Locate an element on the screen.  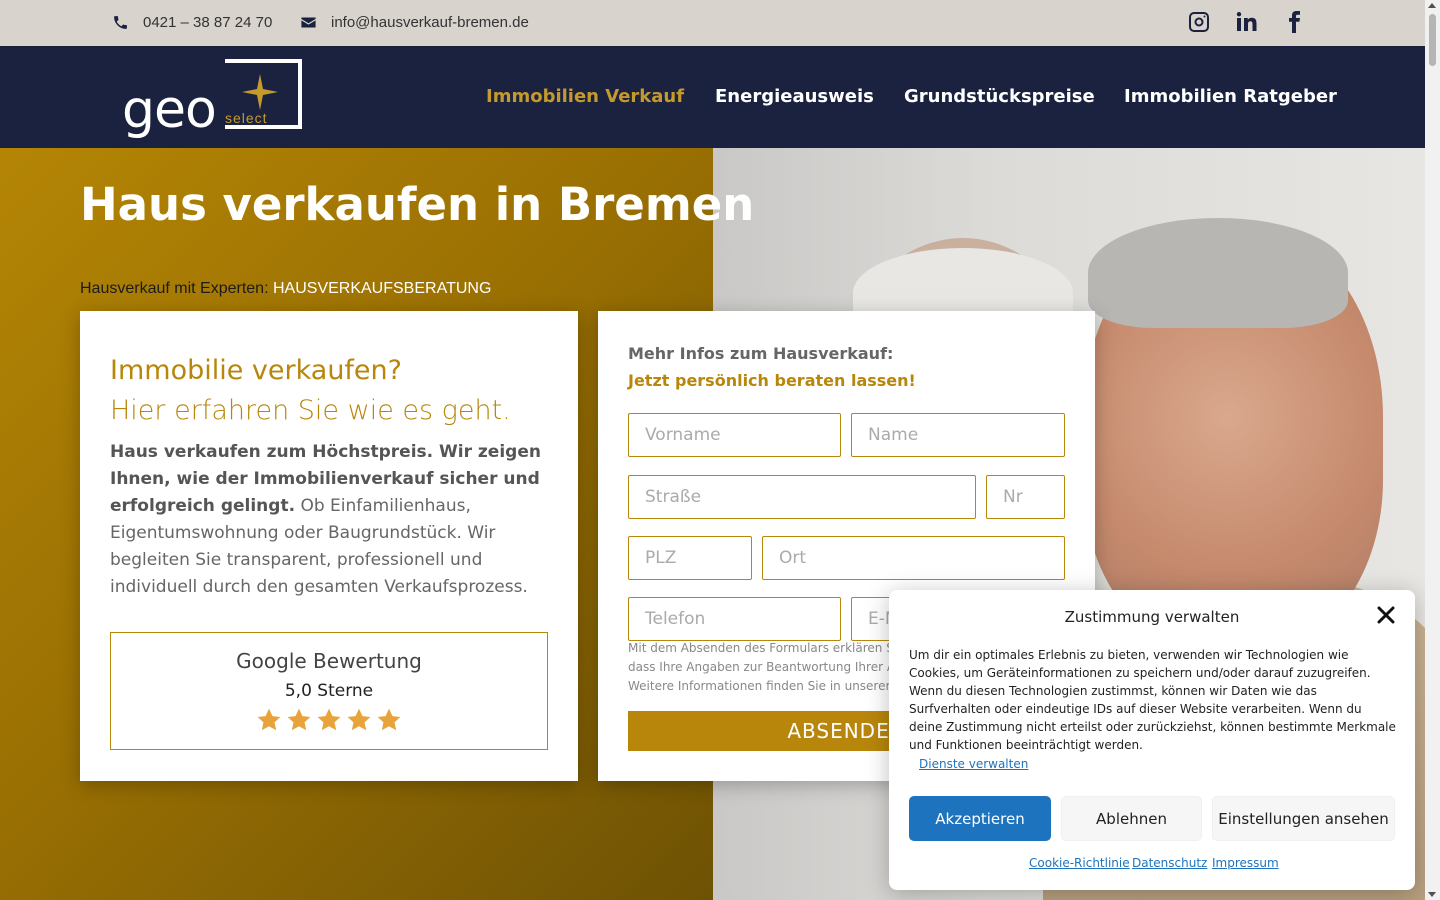
google-review-box: Google Bewertung 5,0 Sterne is located at coordinates (329, 691).